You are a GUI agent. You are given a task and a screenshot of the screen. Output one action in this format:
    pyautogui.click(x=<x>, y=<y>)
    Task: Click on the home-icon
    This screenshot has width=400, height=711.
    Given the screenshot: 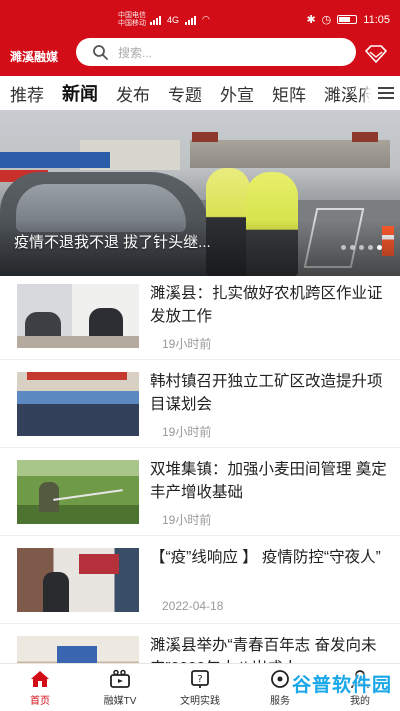 What is the action you would take?
    pyautogui.click(x=40, y=679)
    